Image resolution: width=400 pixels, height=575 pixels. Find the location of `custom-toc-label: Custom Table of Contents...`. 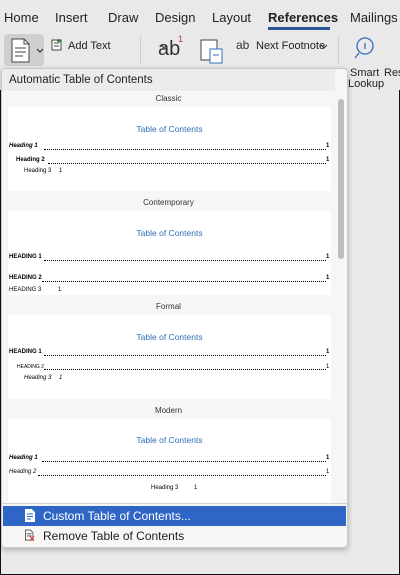

custom-toc-label: Custom Table of Contents... is located at coordinates (117, 516).